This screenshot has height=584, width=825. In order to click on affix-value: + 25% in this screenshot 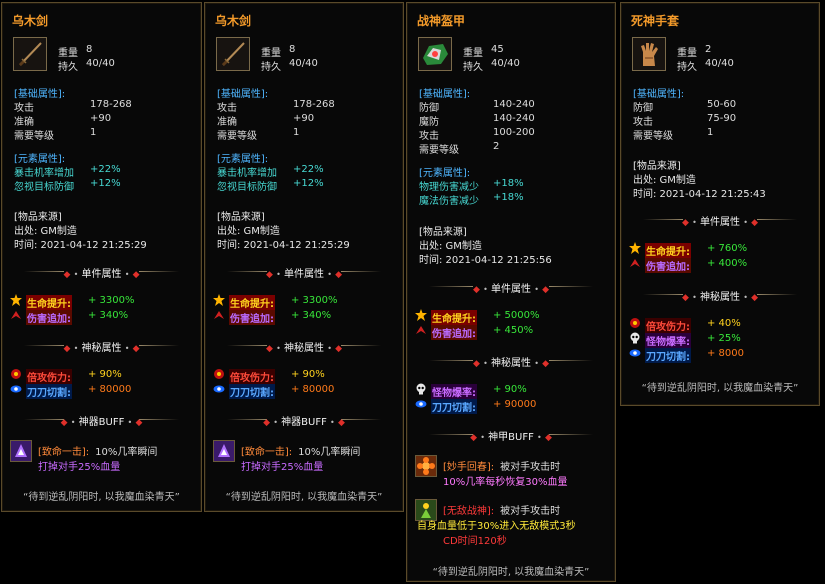, I will do `click(724, 338)`.